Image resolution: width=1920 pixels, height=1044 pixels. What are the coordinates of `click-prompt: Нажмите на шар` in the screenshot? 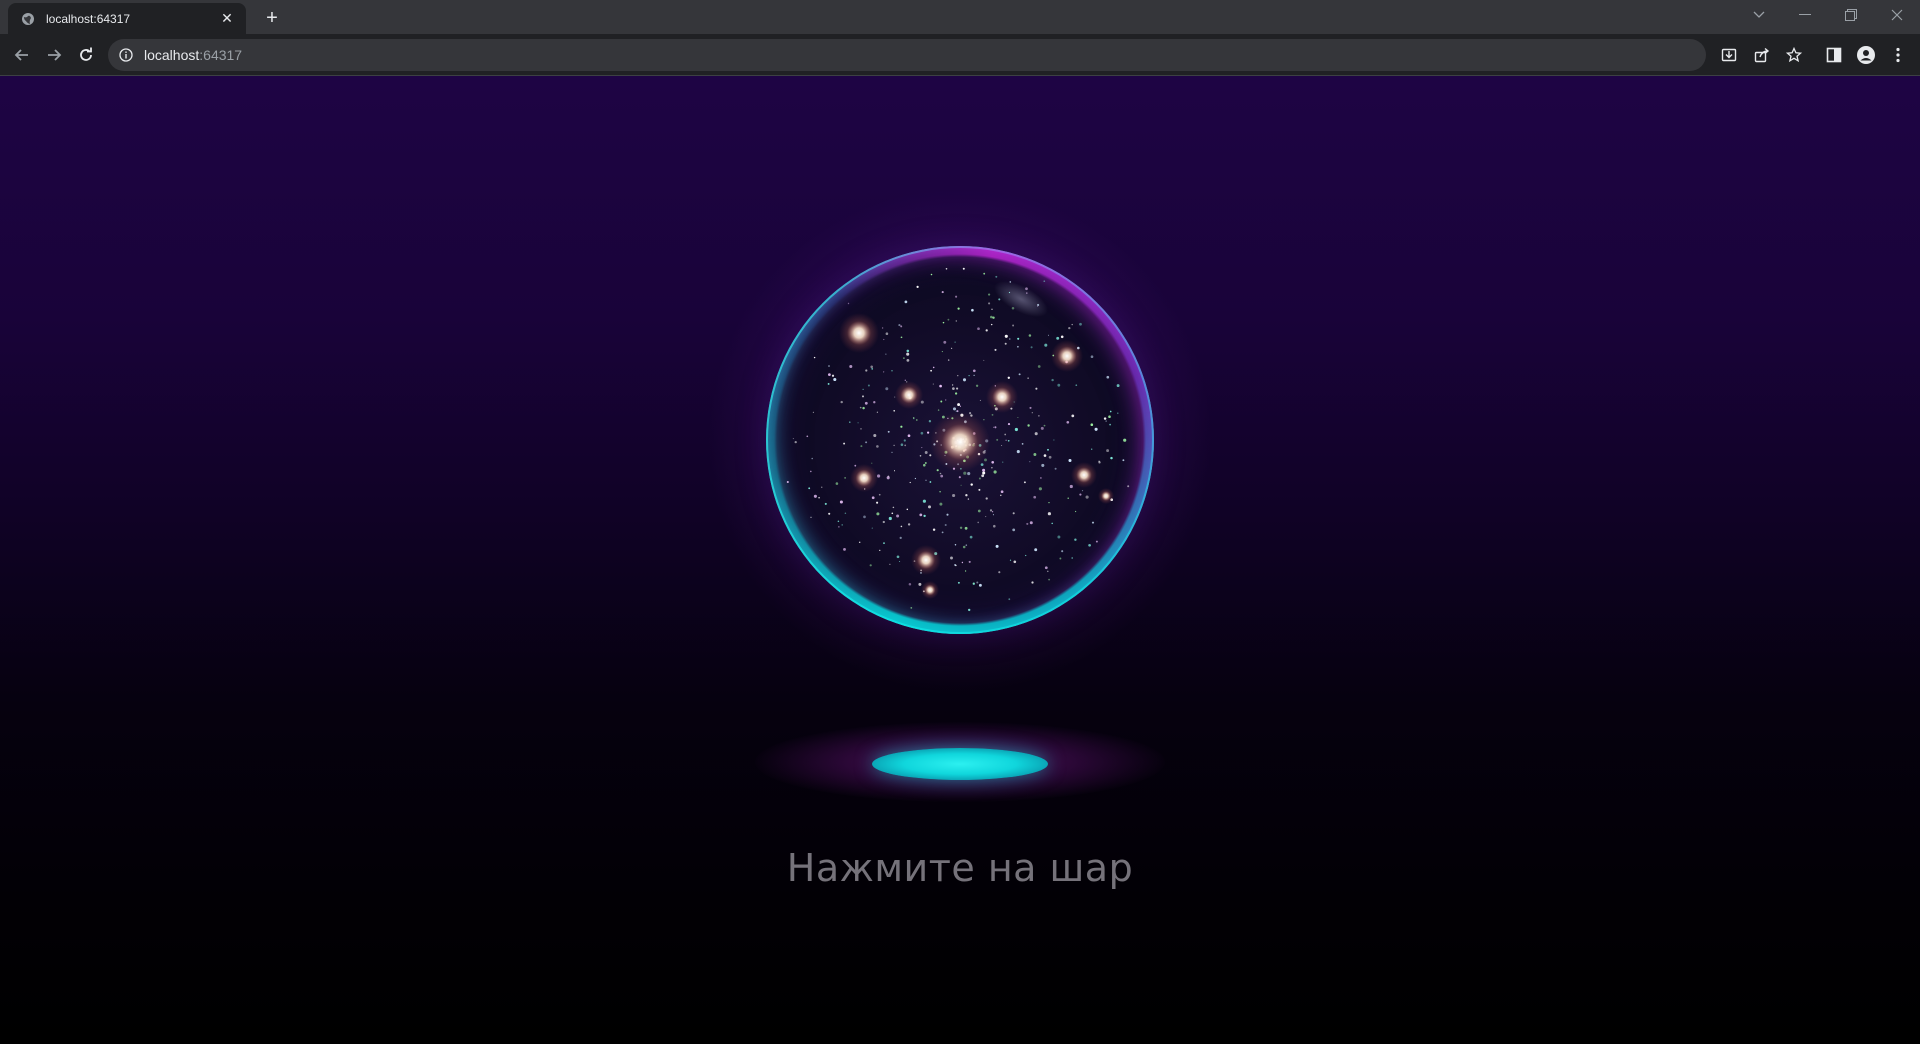 It's located at (960, 868).